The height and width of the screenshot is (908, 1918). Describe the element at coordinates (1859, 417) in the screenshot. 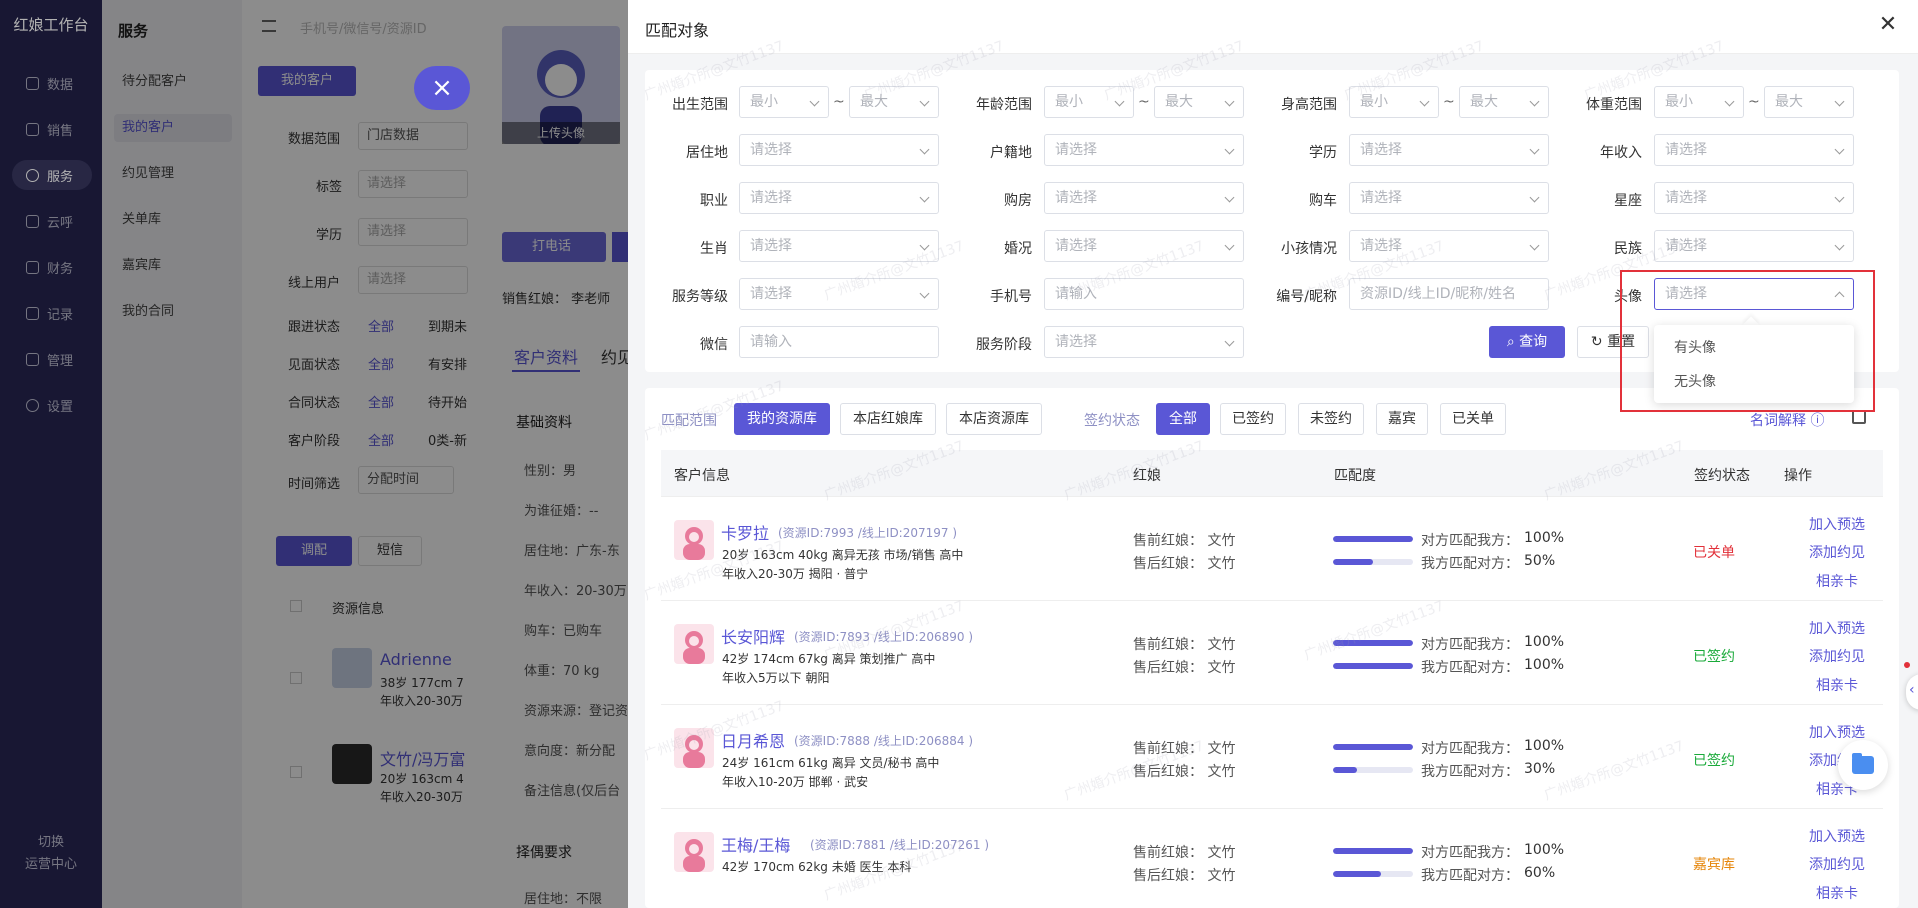

I see `column-settings-icon` at that location.